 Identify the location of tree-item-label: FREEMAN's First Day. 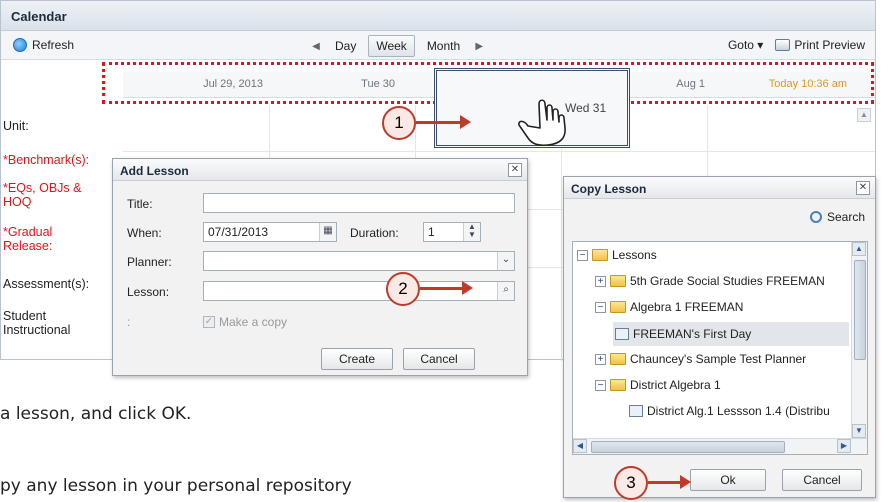
(692, 334).